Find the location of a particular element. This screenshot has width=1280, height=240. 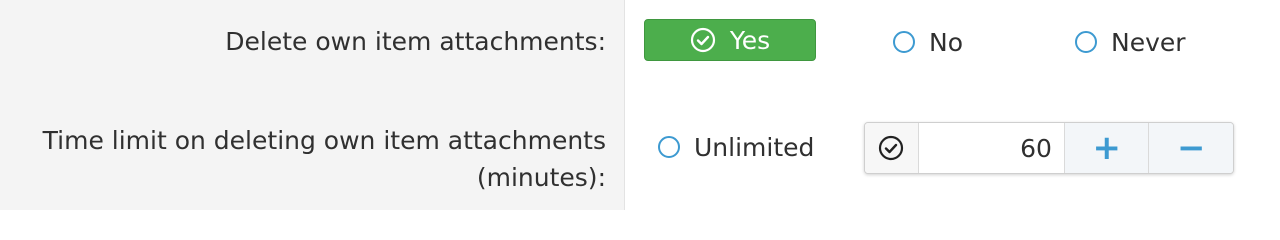

increment-button: + is located at coordinates (1107, 148).